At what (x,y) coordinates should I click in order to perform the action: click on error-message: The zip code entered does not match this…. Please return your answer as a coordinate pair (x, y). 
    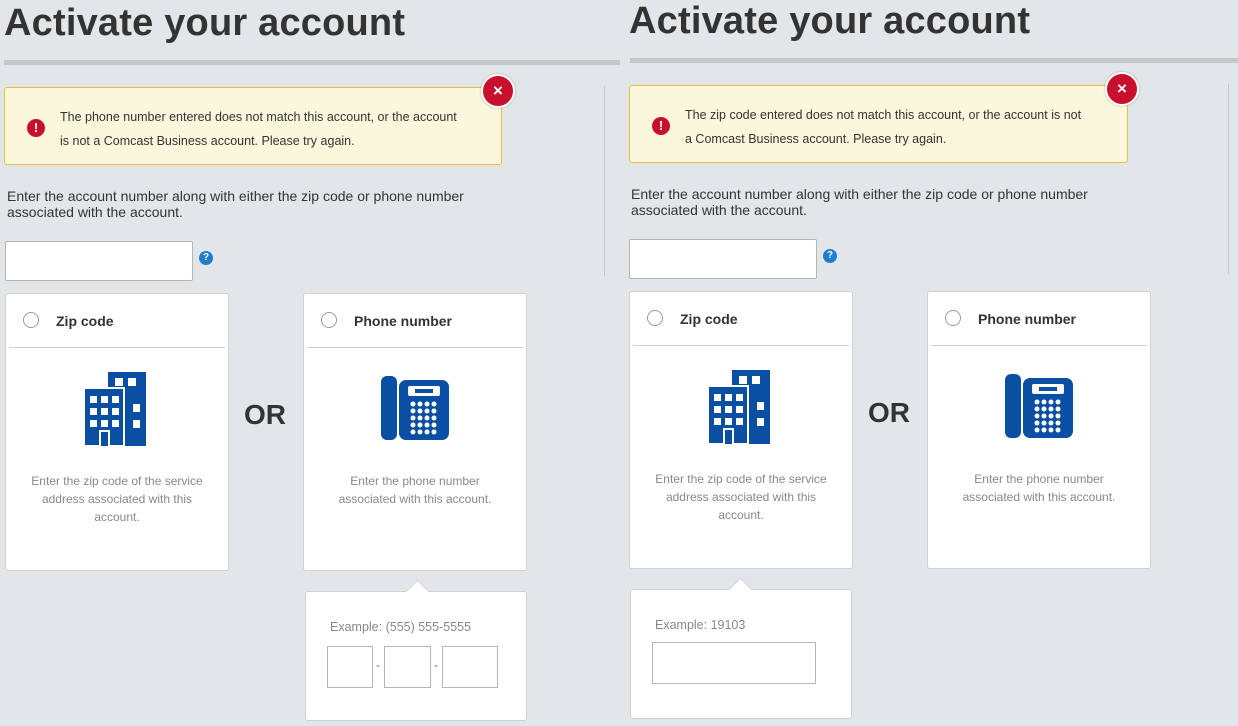
    Looking at the image, I should click on (883, 127).